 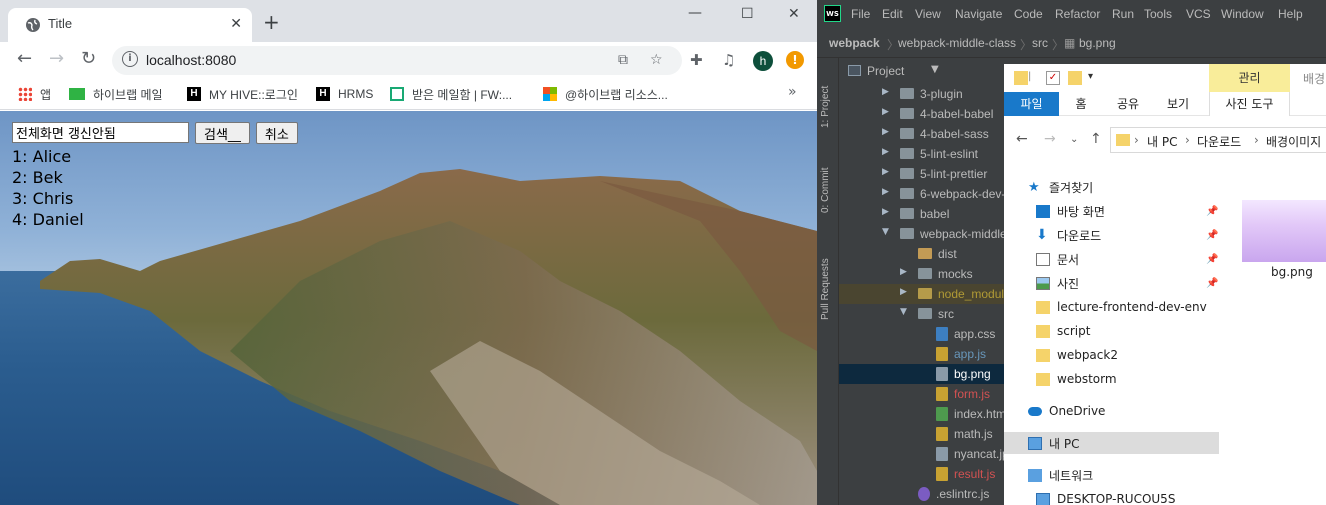 What do you see at coordinates (1249, 78) in the screenshot?
I see `manage-tab: 관리` at bounding box center [1249, 78].